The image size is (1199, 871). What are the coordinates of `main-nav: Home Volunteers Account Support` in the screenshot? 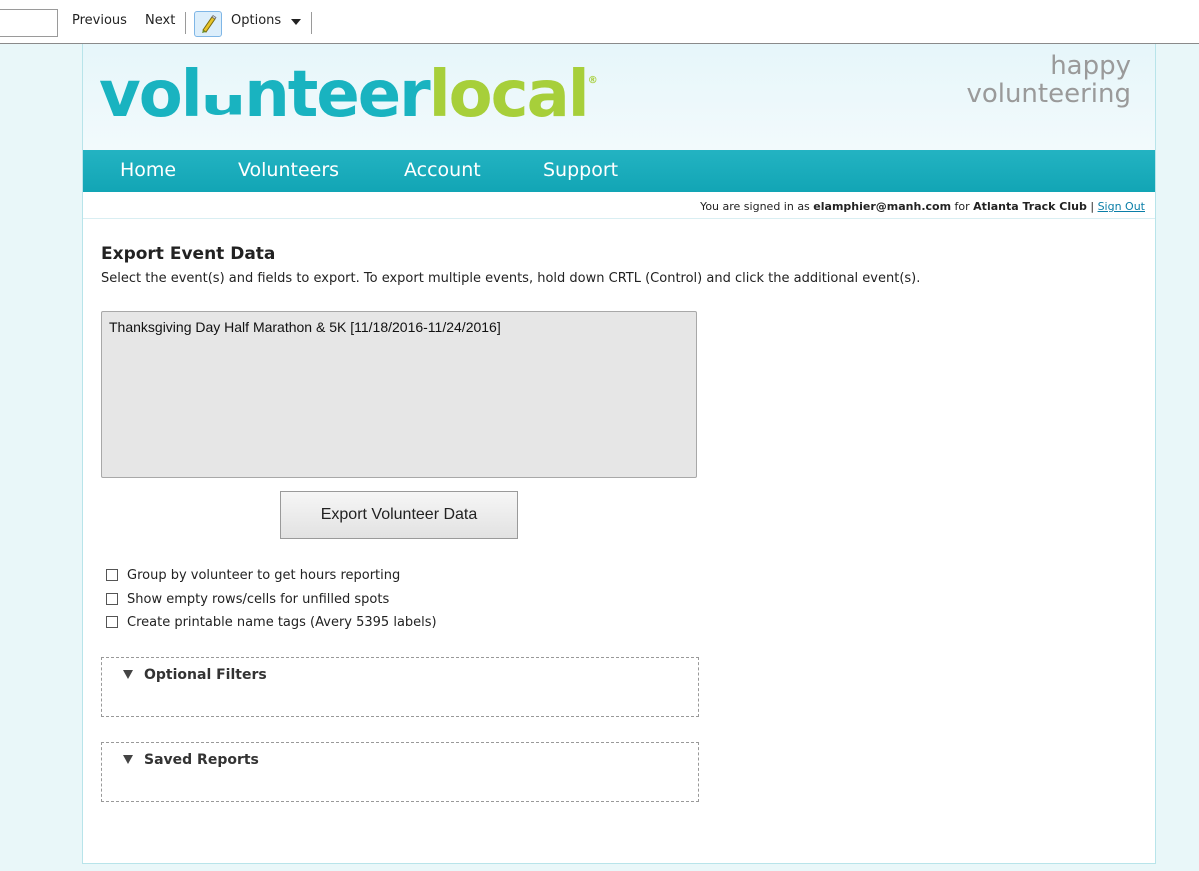 It's located at (619, 171).